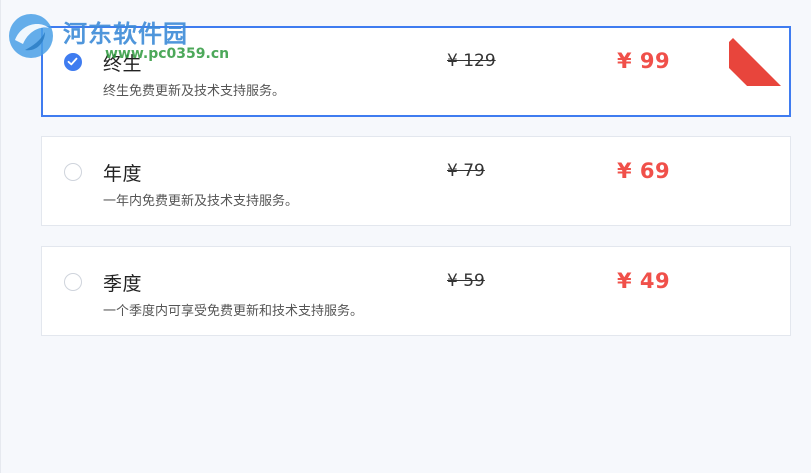 The image size is (811, 473). What do you see at coordinates (760, 62) in the screenshot?
I see `ribbon-band` at bounding box center [760, 62].